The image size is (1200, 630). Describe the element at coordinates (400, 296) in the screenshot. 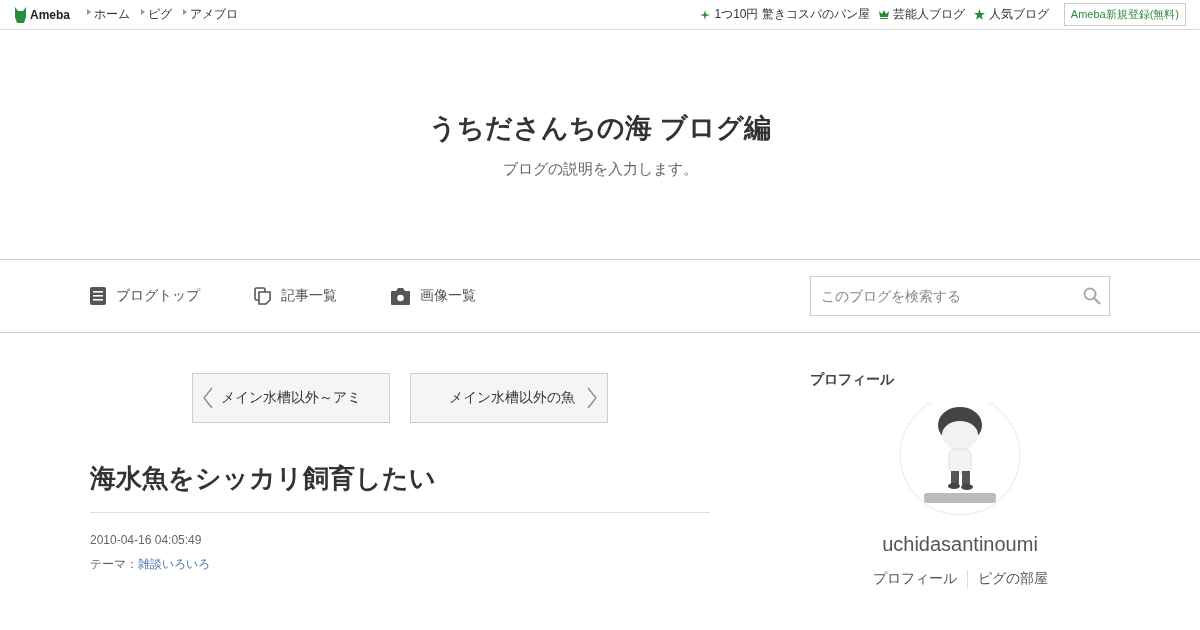

I see `camera-icon` at that location.